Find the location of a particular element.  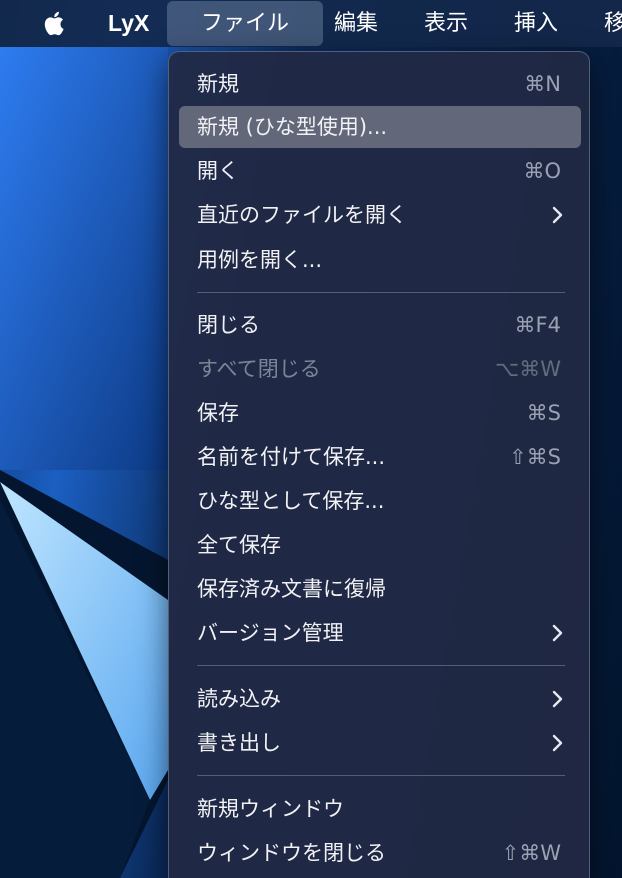

menu-item-label: バージョン管理 is located at coordinates (270, 633).